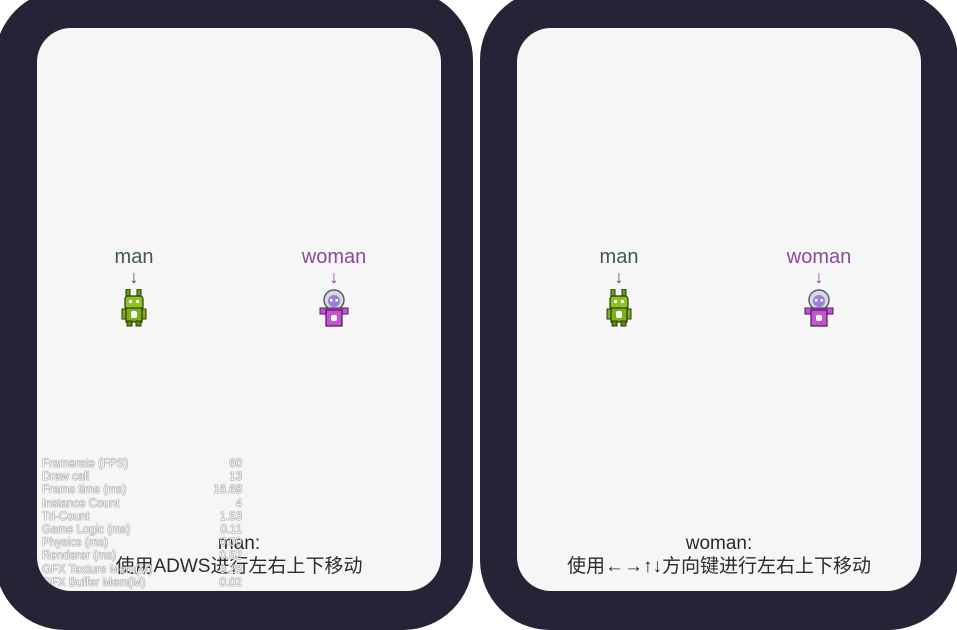 This screenshot has height=630, width=957. What do you see at coordinates (718, 566) in the screenshot?
I see `right-instructions-text: 使用←→↑↓方向键进行左右上下移动` at bounding box center [718, 566].